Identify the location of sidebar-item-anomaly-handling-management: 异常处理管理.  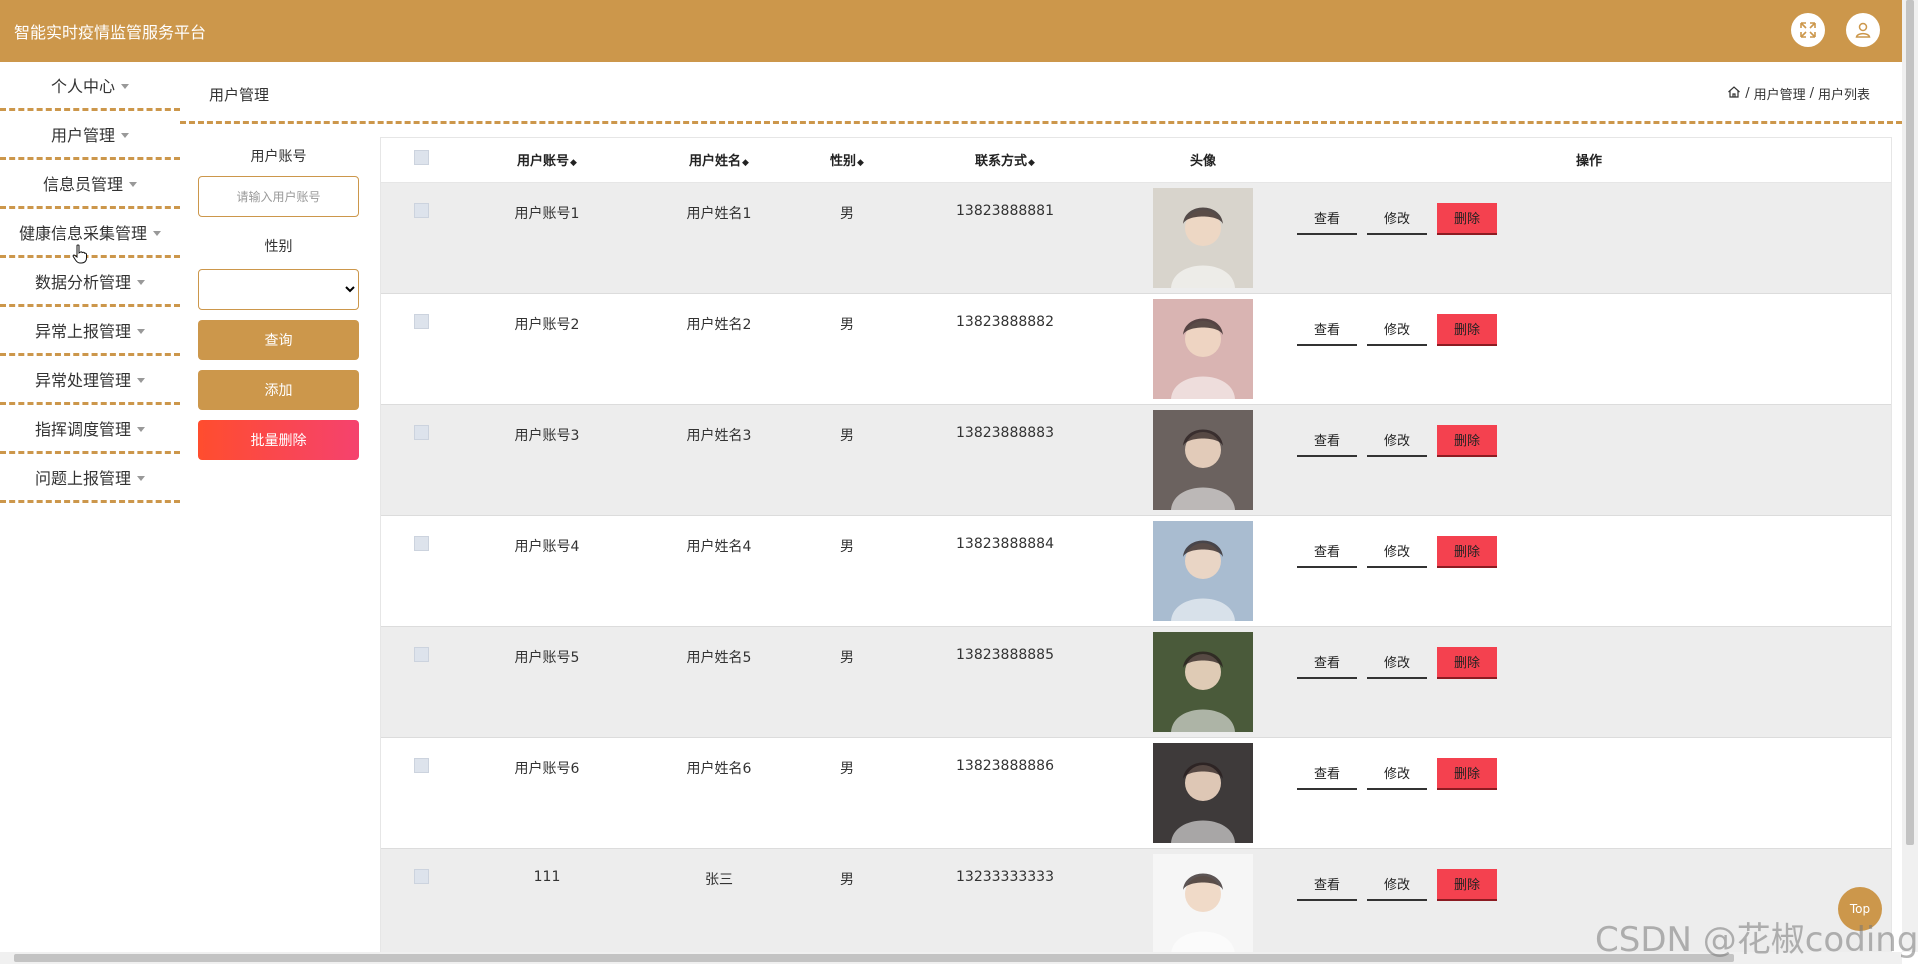
(90, 380).